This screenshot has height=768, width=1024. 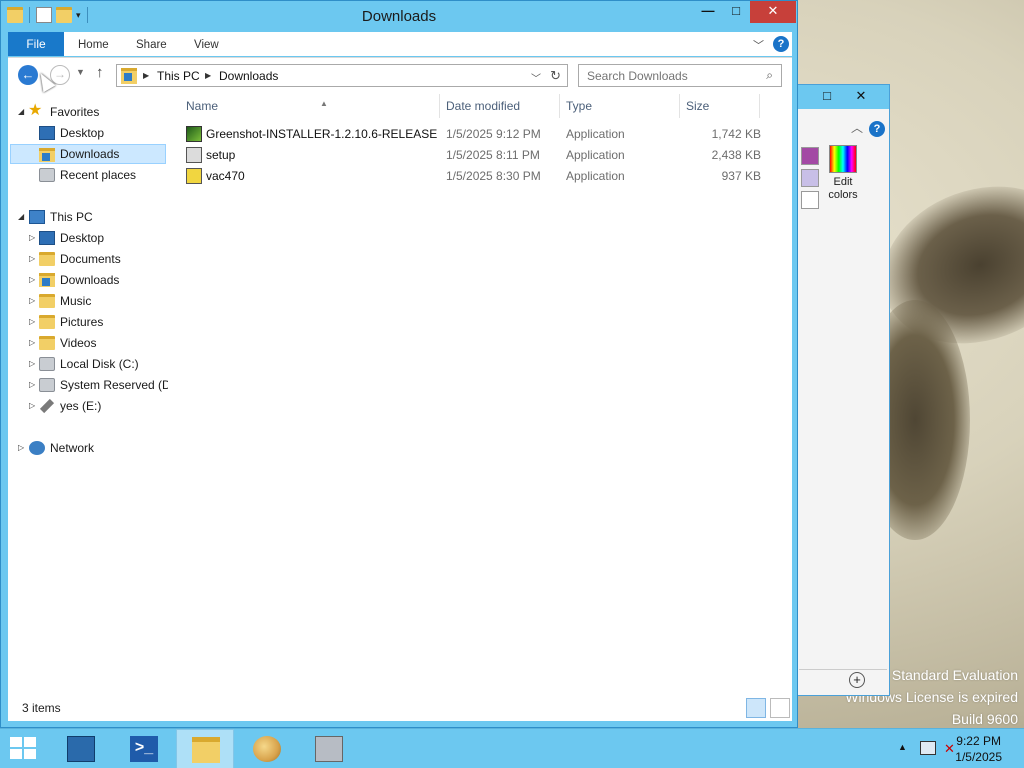 I want to click on server-manager-icon, so click(x=81, y=749).